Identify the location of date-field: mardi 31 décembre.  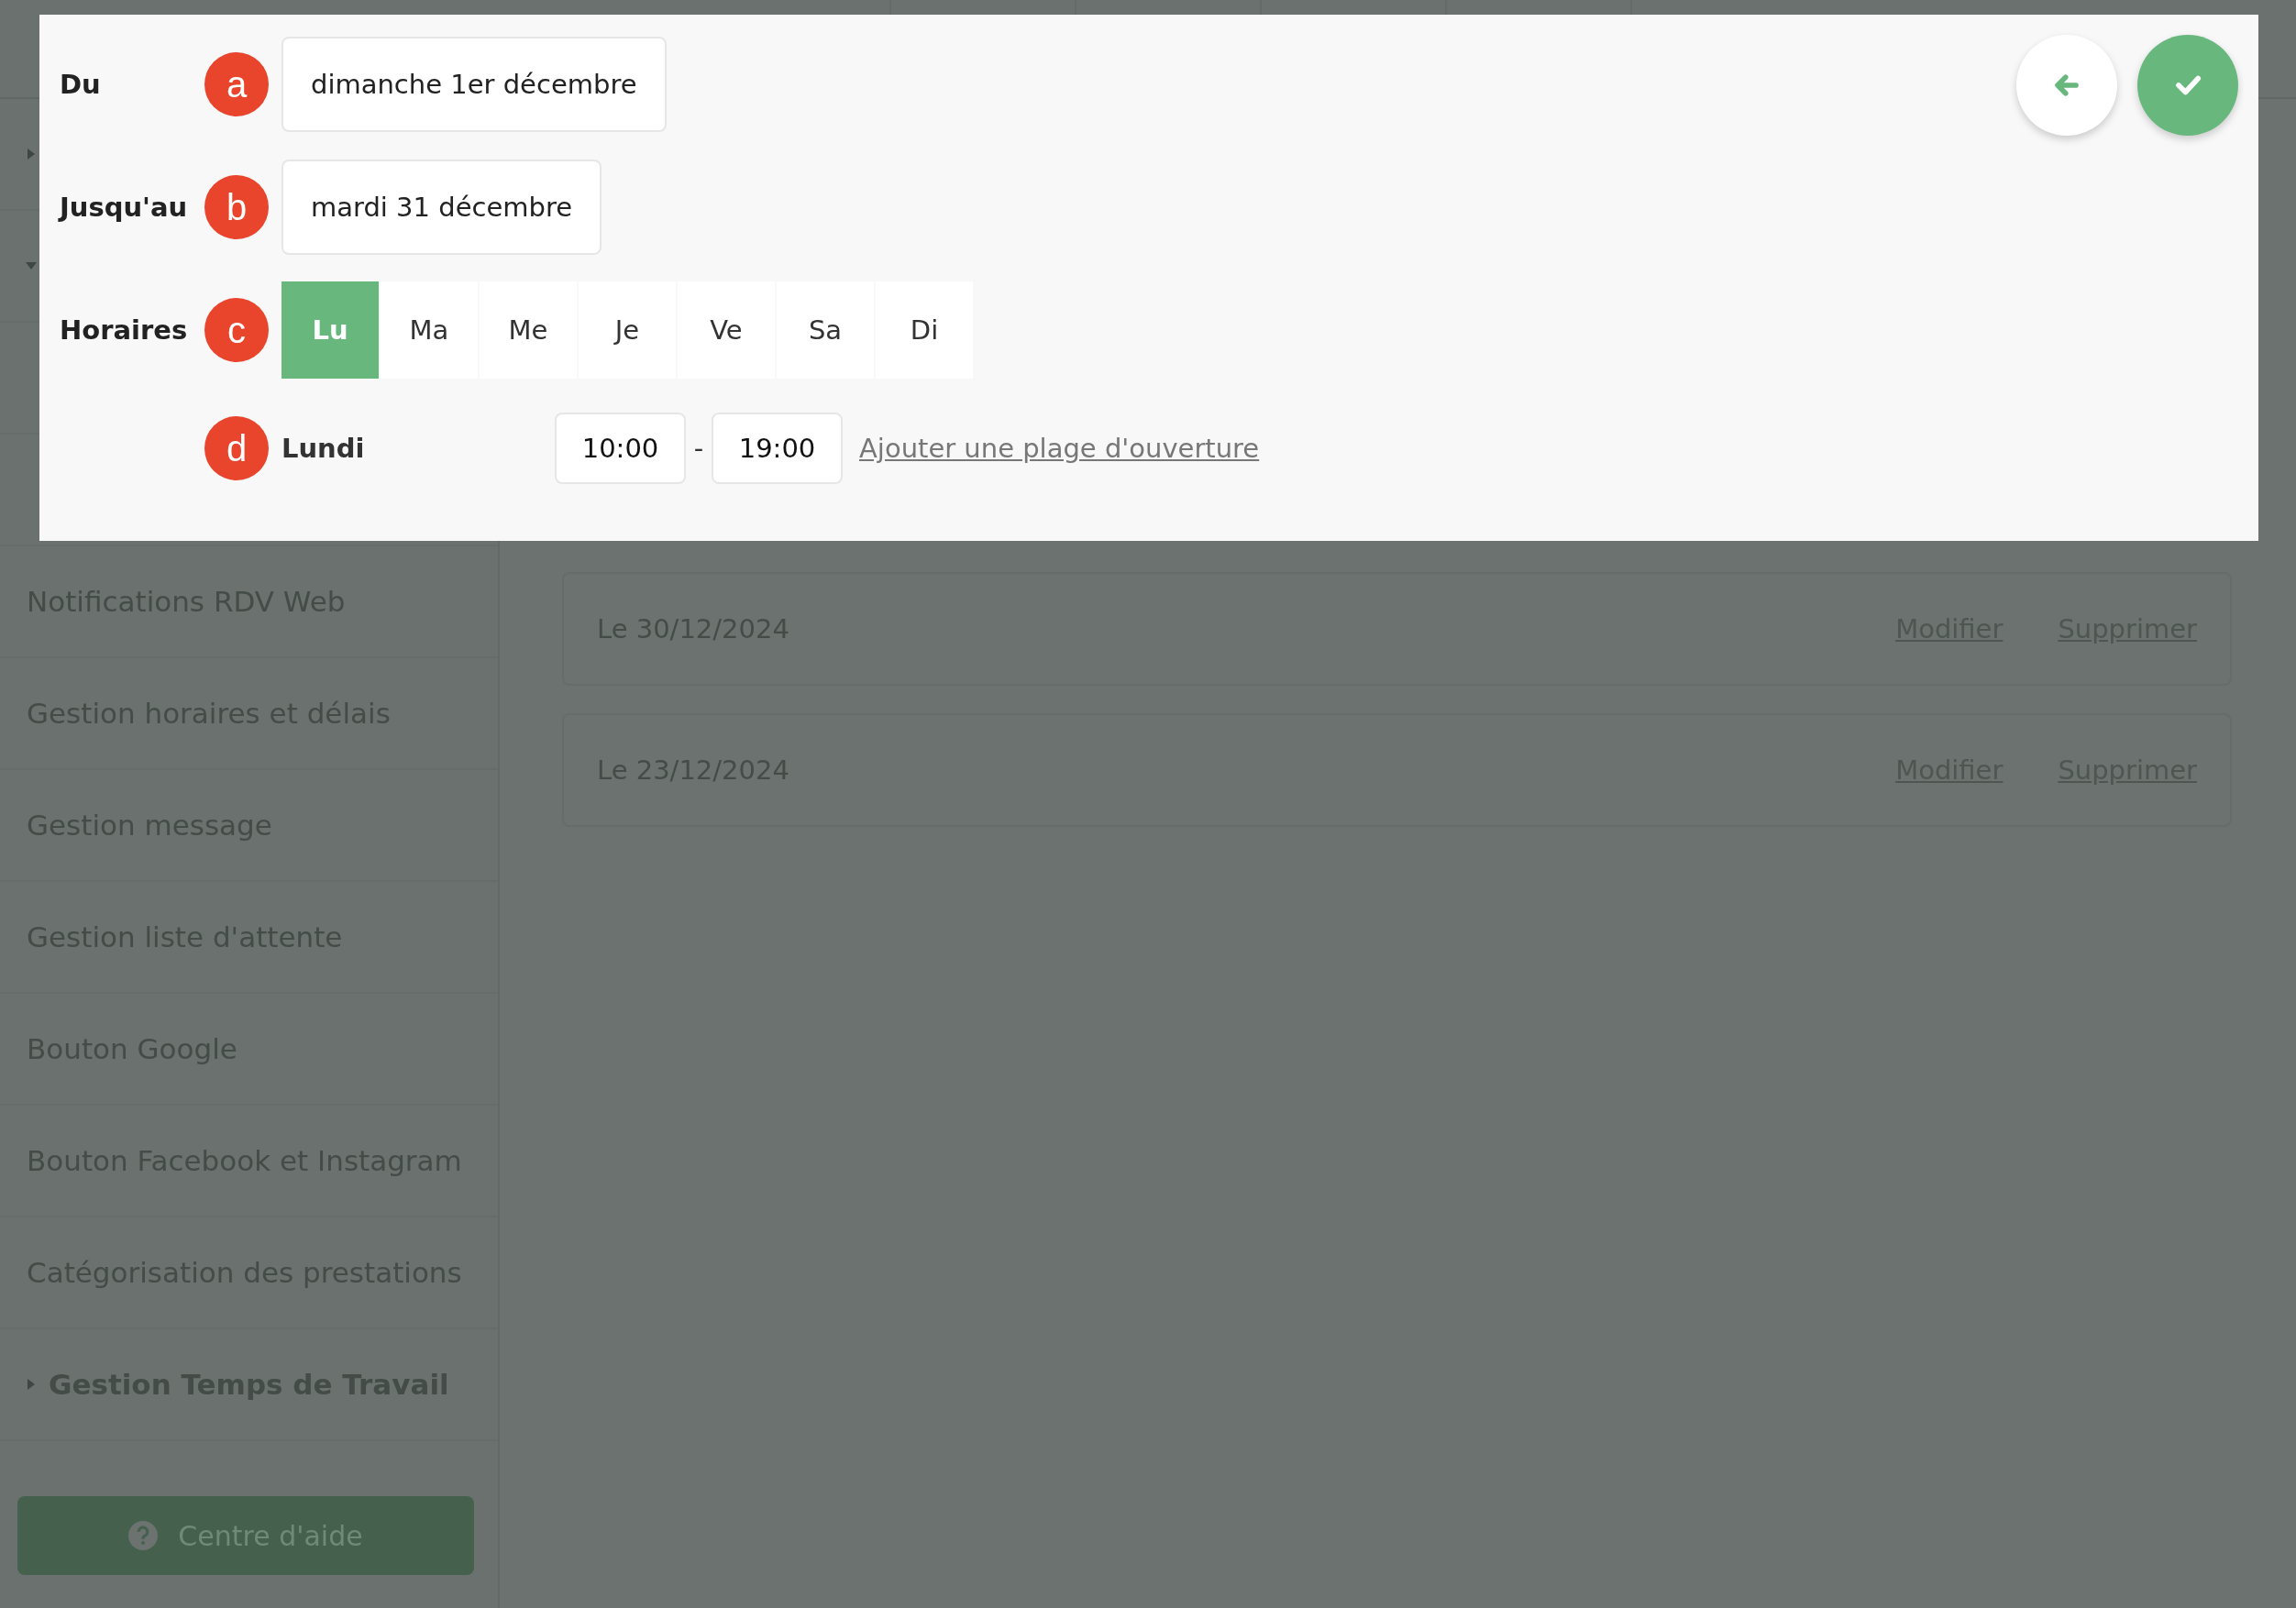
(441, 207).